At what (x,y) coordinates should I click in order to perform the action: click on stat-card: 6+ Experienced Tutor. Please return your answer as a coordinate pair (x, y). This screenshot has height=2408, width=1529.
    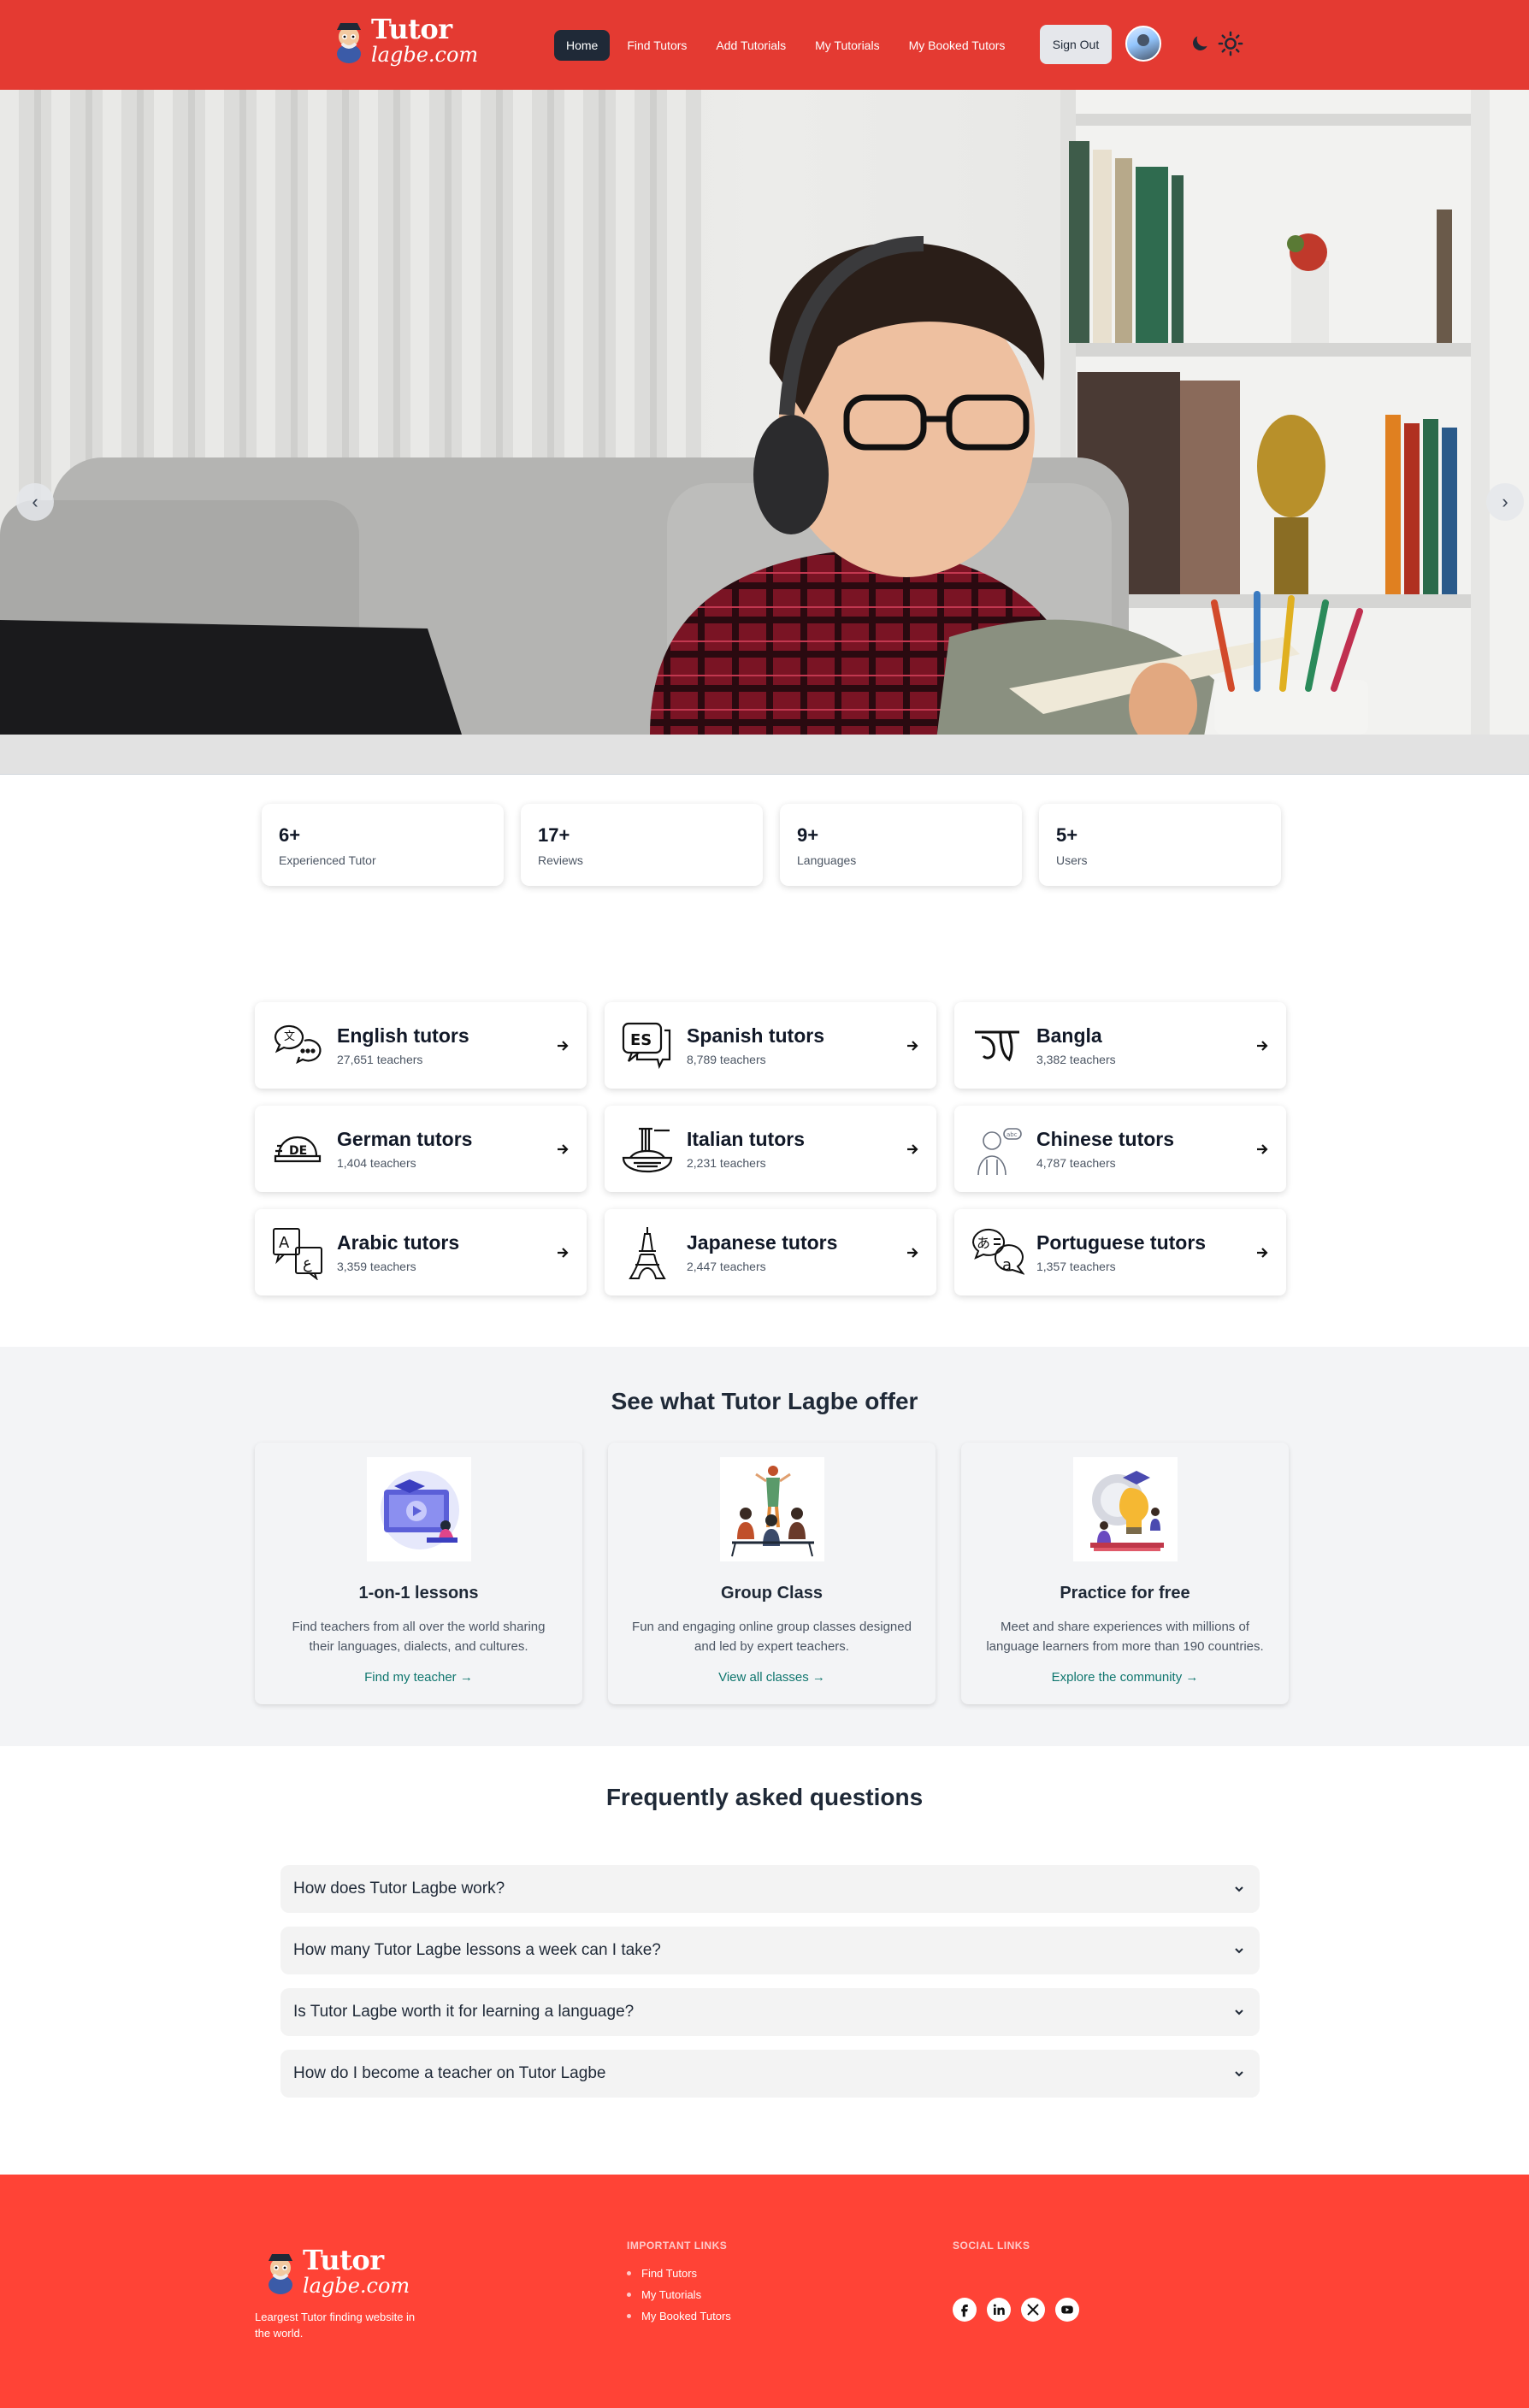
    Looking at the image, I should click on (383, 845).